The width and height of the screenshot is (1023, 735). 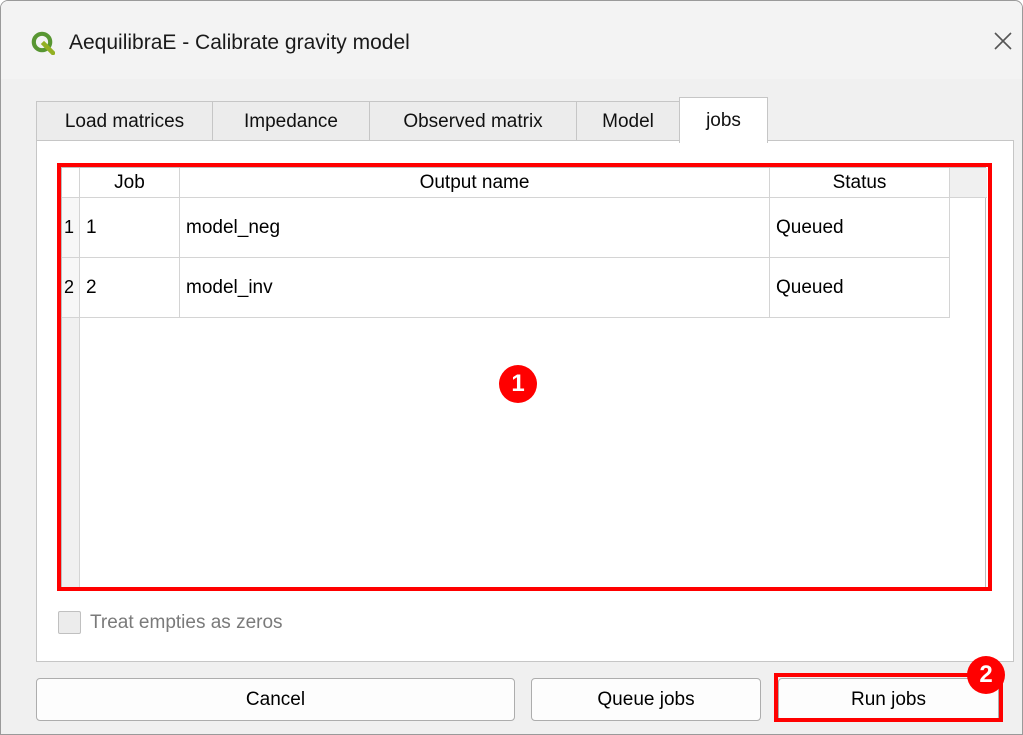 I want to click on queue-jobs-button: Queue jobs, so click(x=646, y=699).